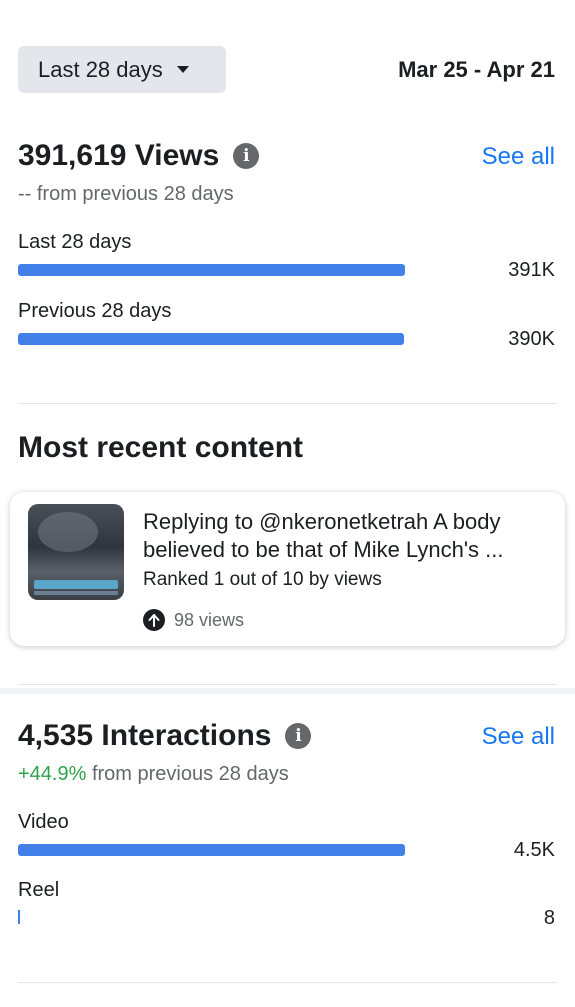  Describe the element at coordinates (182, 69) in the screenshot. I see `caret-down-icon` at that location.